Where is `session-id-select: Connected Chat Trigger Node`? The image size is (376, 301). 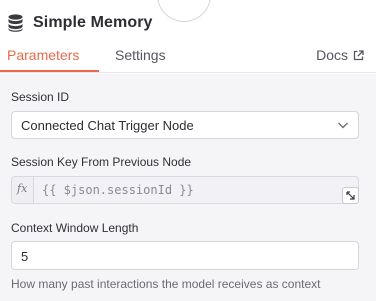
session-id-select: Connected Chat Trigger Node is located at coordinates (185, 125).